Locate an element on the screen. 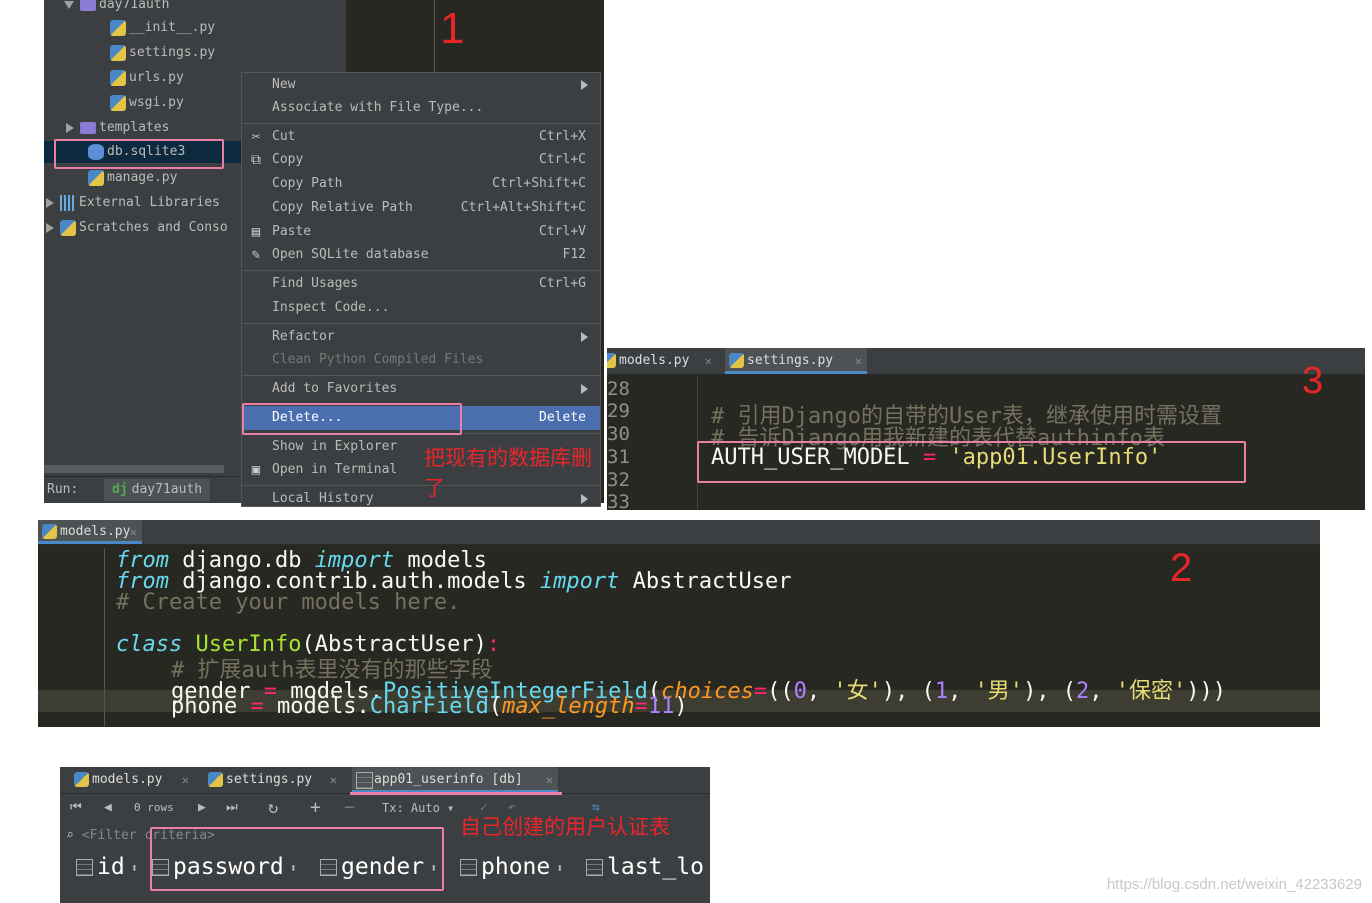 The width and height of the screenshot is (1372, 903). highlight-delete is located at coordinates (352, 419).